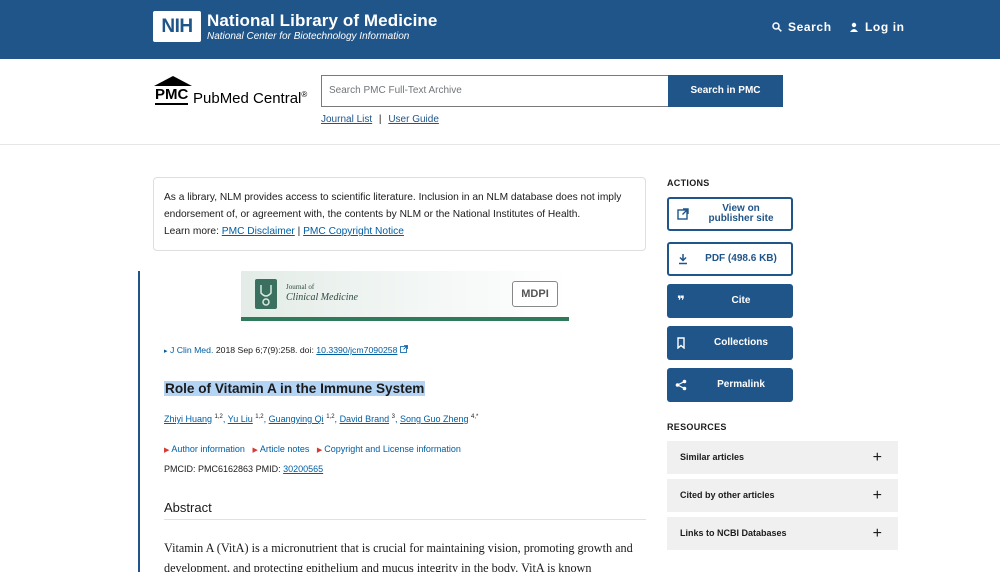 The width and height of the screenshot is (1000, 572). What do you see at coordinates (356, 350) in the screenshot?
I see `doi-link: 10.3390/jcm7090258` at bounding box center [356, 350].